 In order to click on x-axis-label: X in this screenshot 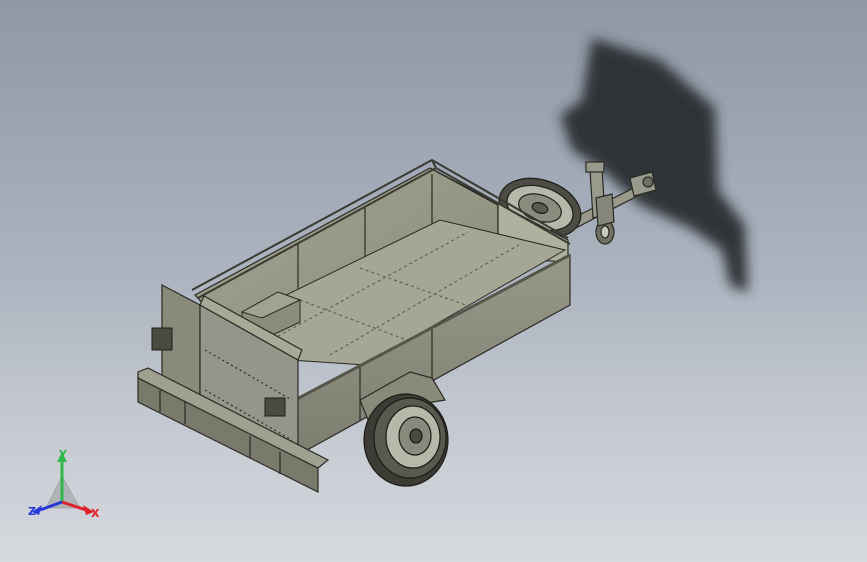, I will do `click(95, 513)`.